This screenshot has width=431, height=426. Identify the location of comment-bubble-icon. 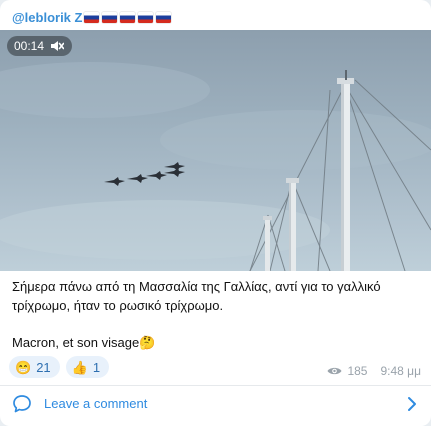
(22, 404).